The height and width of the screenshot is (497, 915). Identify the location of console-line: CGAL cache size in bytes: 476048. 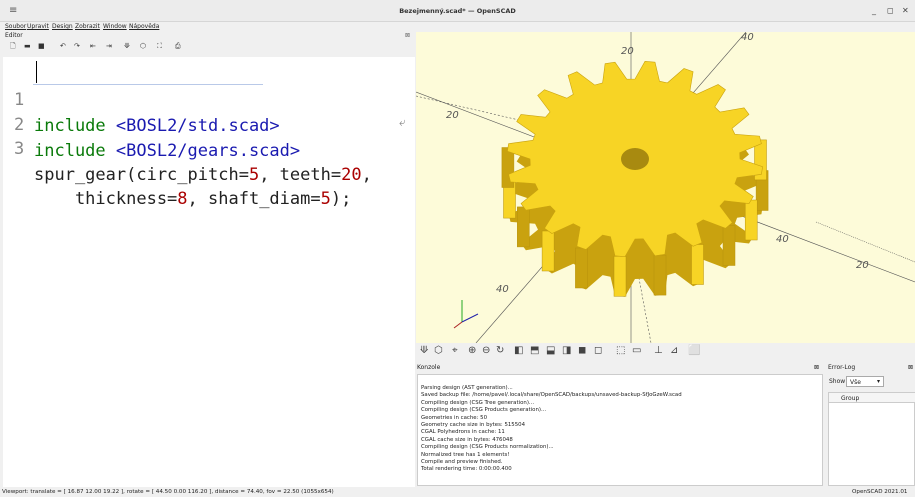
(467, 439).